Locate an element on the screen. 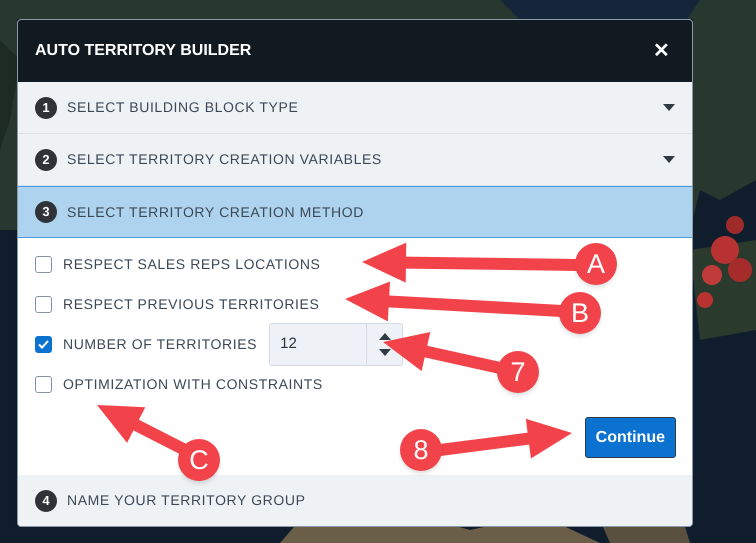 This screenshot has height=543, width=756. section-title: SELECT TERRITORY CREATION VARIABLES is located at coordinates (225, 159).